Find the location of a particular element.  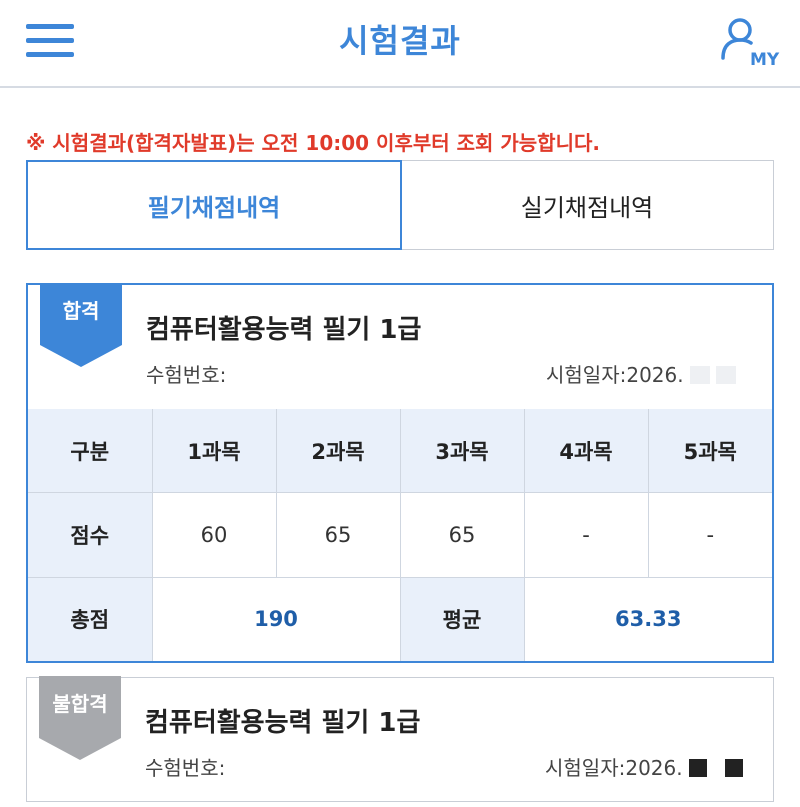

pass-badge: 합격 is located at coordinates (81, 327).